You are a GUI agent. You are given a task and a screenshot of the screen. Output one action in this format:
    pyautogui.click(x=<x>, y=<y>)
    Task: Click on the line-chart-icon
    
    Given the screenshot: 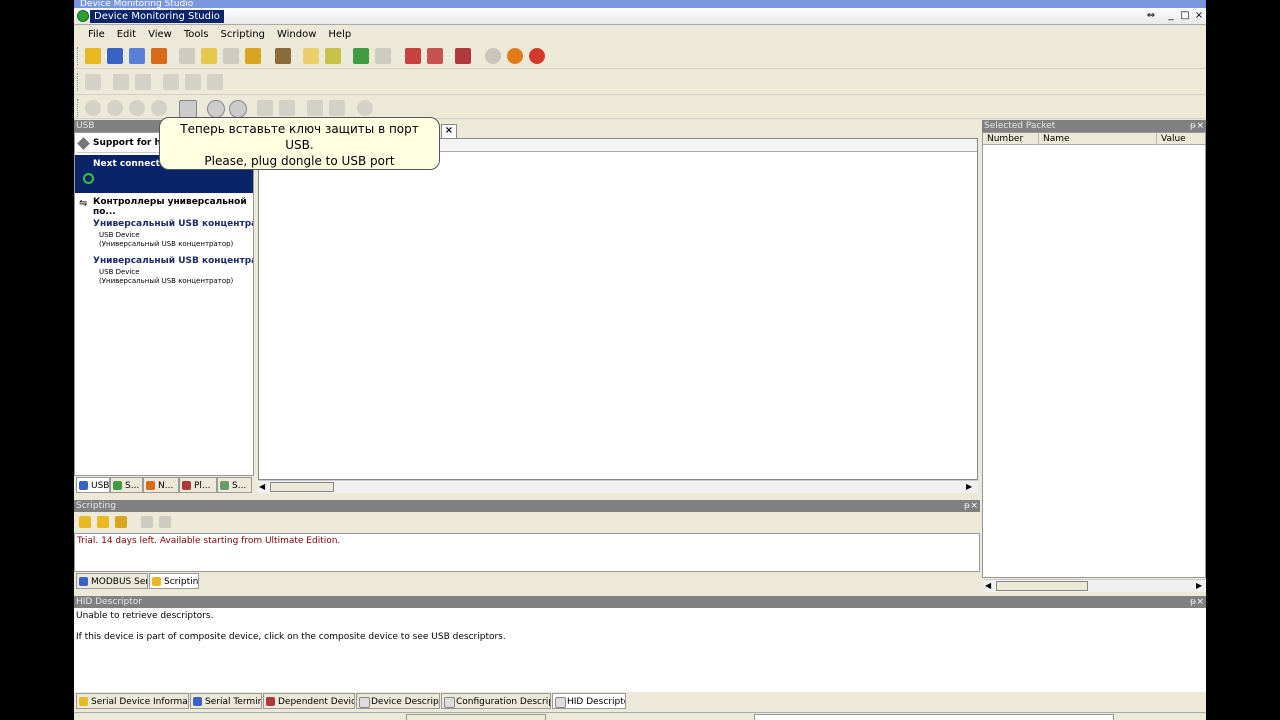 What is the action you would take?
    pyautogui.click(x=121, y=82)
    